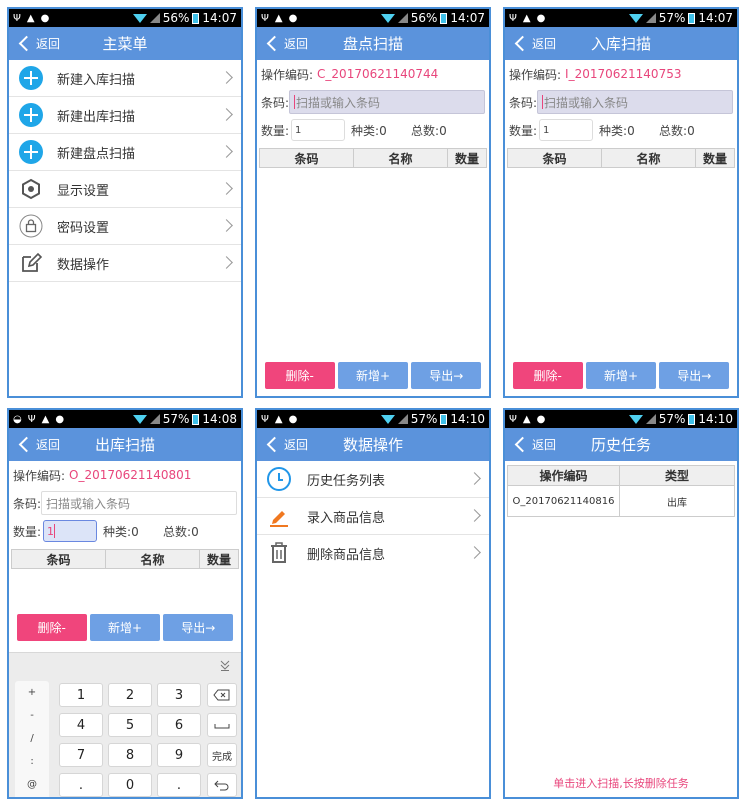 This screenshot has width=740, height=806. What do you see at coordinates (81, 755) in the screenshot?
I see `key-7: 7` at bounding box center [81, 755].